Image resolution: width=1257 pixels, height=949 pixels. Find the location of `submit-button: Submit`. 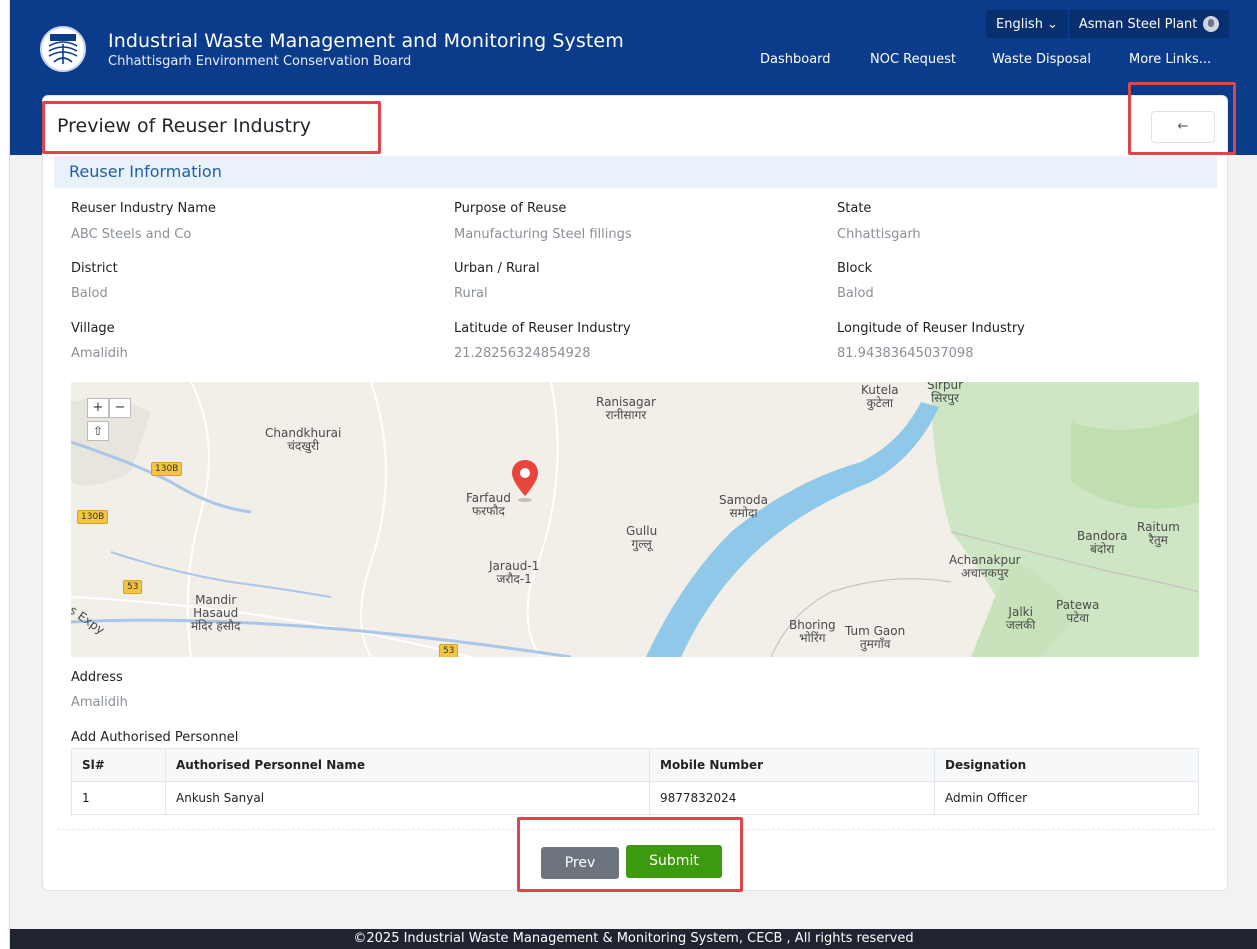

submit-button: Submit is located at coordinates (674, 861).